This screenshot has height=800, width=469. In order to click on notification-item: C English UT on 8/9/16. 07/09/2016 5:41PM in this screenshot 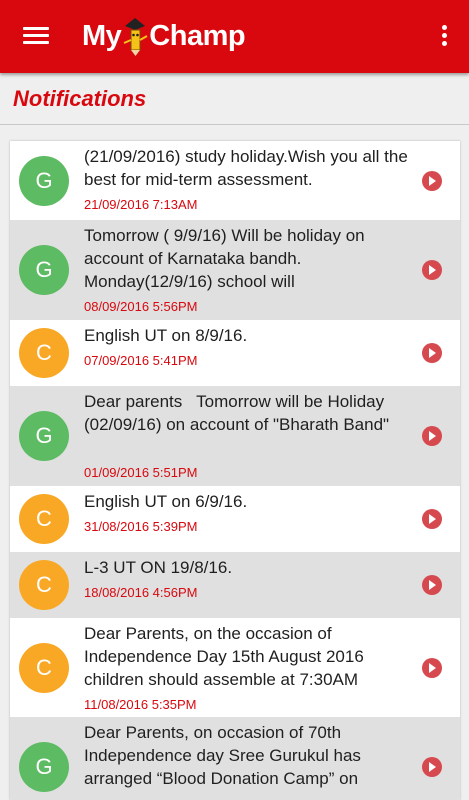, I will do `click(235, 353)`.